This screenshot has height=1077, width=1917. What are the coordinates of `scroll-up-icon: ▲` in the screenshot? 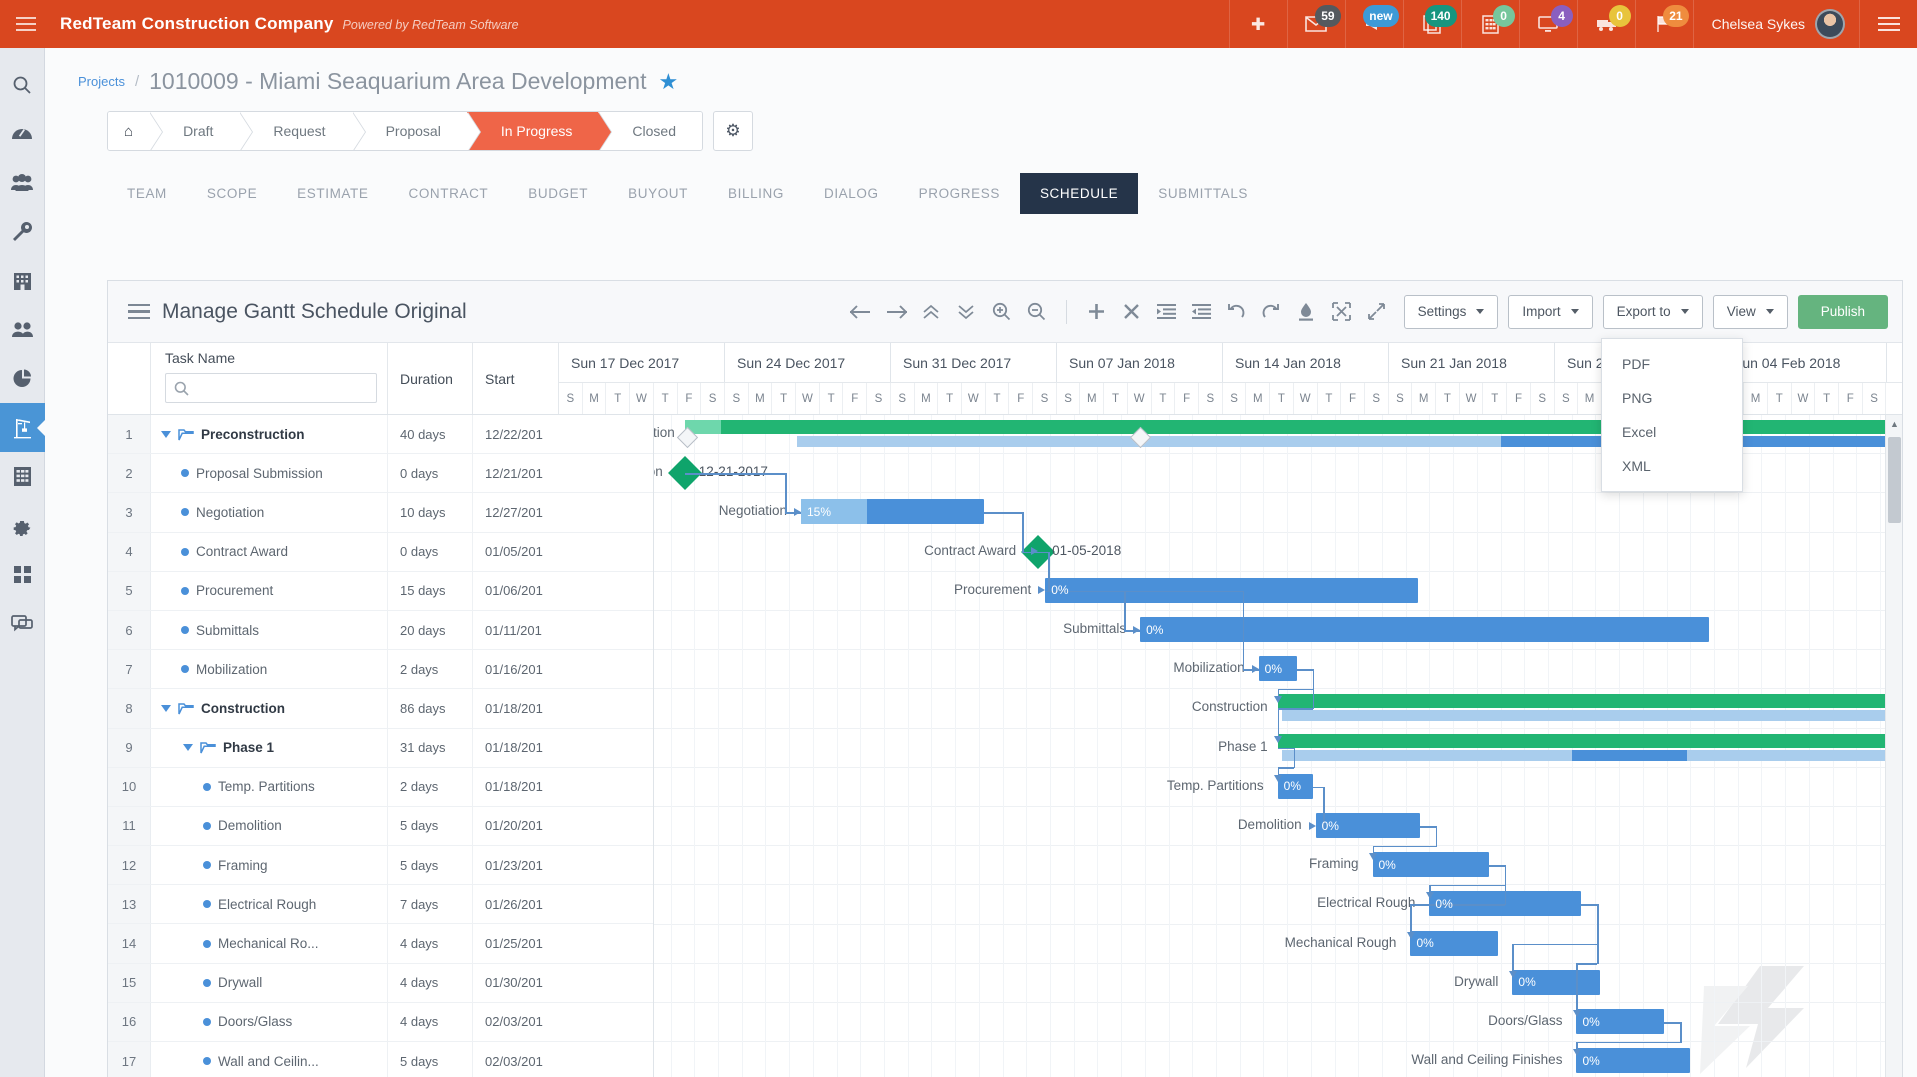 It's located at (1894, 424).